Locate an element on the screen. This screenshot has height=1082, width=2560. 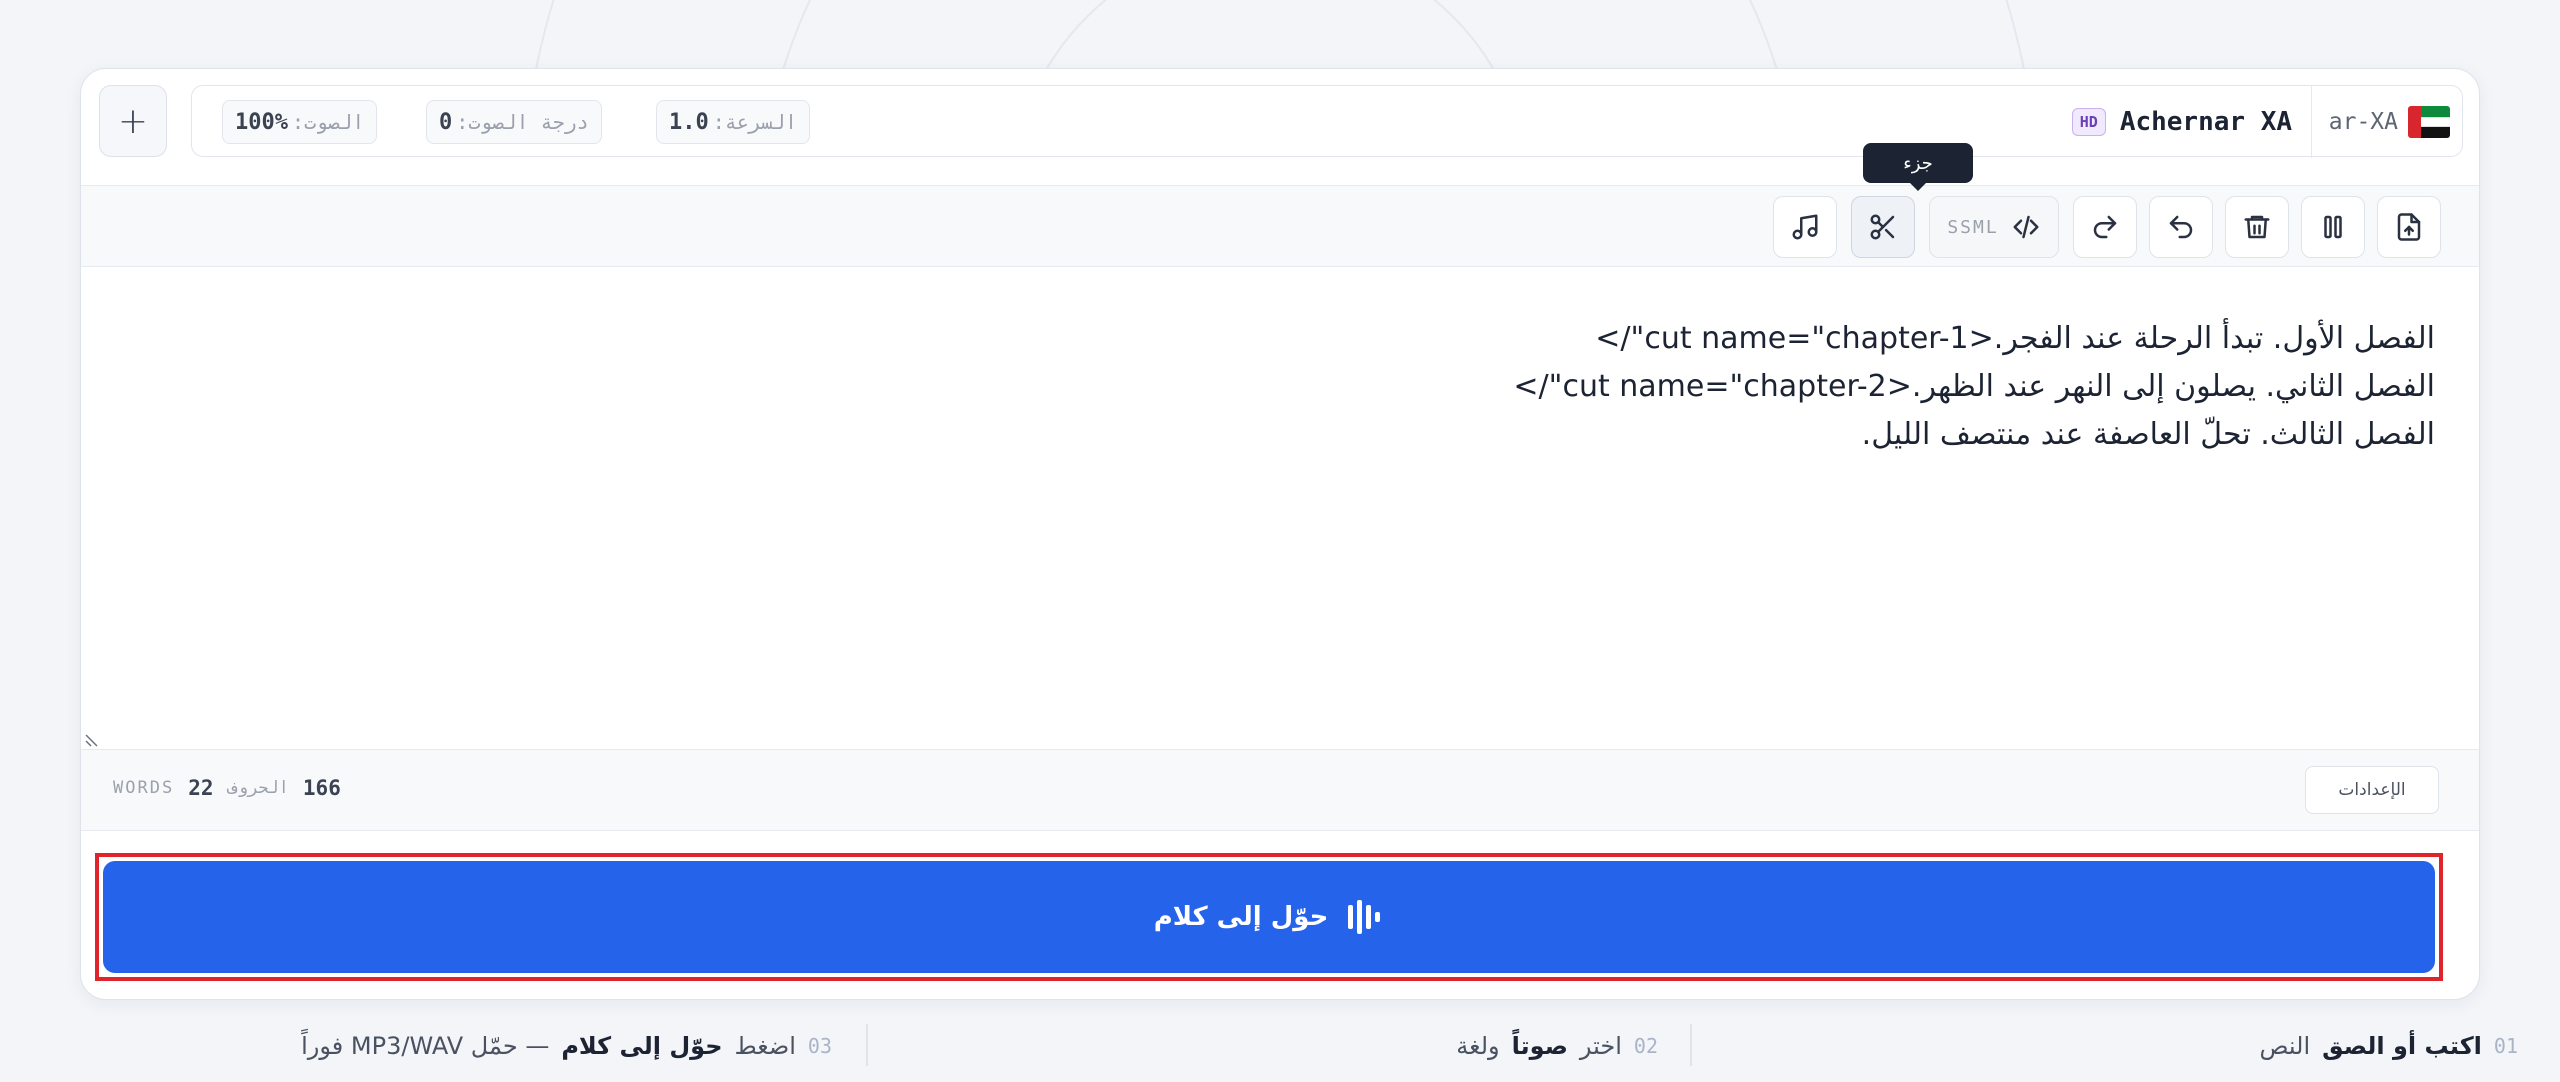
resize-handle-icon is located at coordinates (92, 740).